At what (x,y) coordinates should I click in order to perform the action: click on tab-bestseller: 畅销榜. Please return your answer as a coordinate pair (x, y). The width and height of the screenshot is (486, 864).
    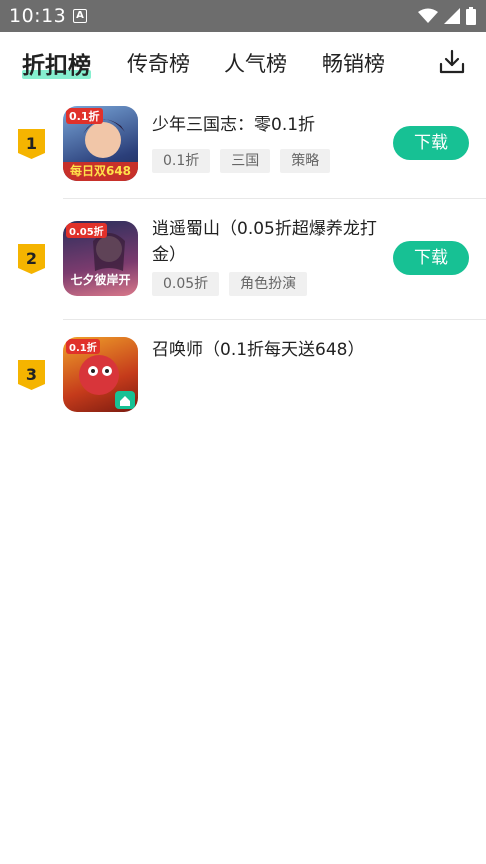
    Looking at the image, I should click on (353, 63).